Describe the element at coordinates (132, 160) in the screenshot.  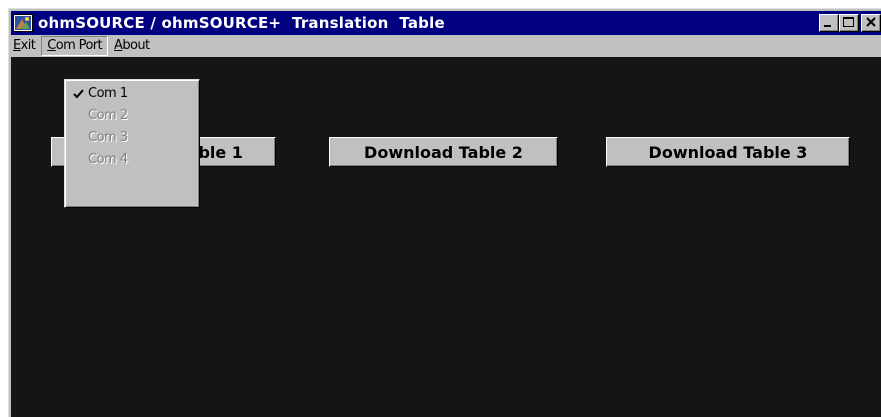
I see `com-port-item-4: Com 4` at that location.